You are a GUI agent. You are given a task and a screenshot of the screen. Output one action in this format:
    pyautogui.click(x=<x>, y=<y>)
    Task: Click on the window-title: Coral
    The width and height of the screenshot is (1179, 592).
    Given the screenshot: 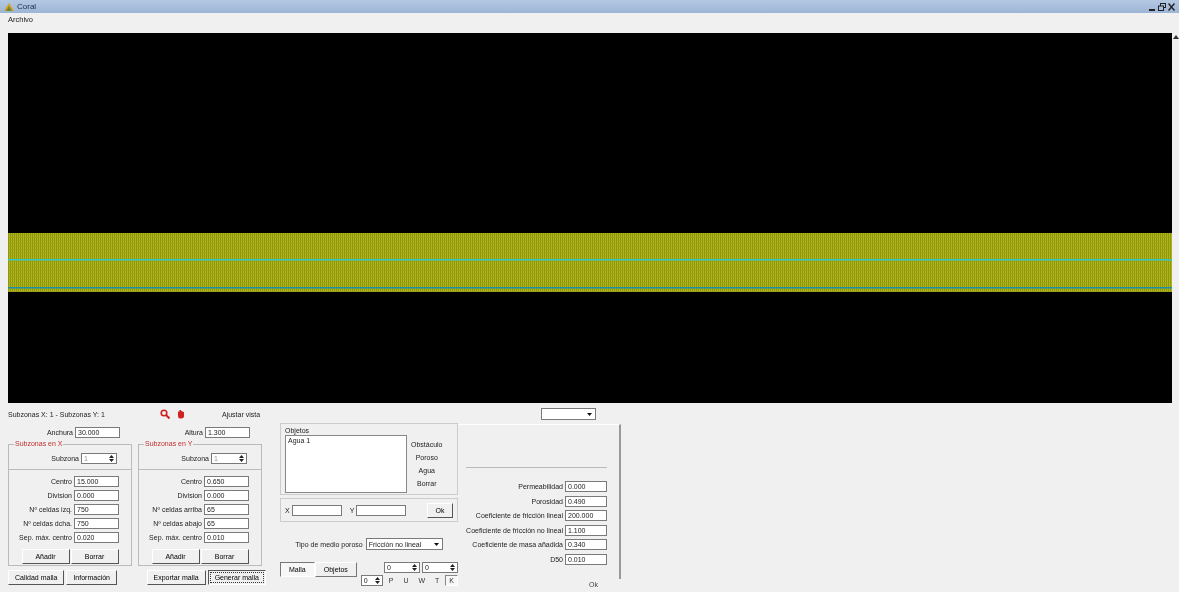 What is the action you would take?
    pyautogui.click(x=27, y=6)
    